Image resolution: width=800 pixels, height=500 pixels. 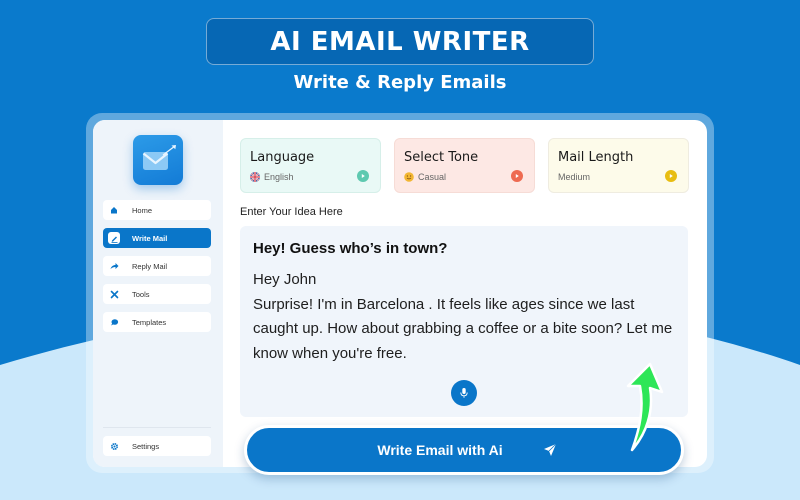 I want to click on sidebar-item-tools: Tools, so click(x=157, y=294).